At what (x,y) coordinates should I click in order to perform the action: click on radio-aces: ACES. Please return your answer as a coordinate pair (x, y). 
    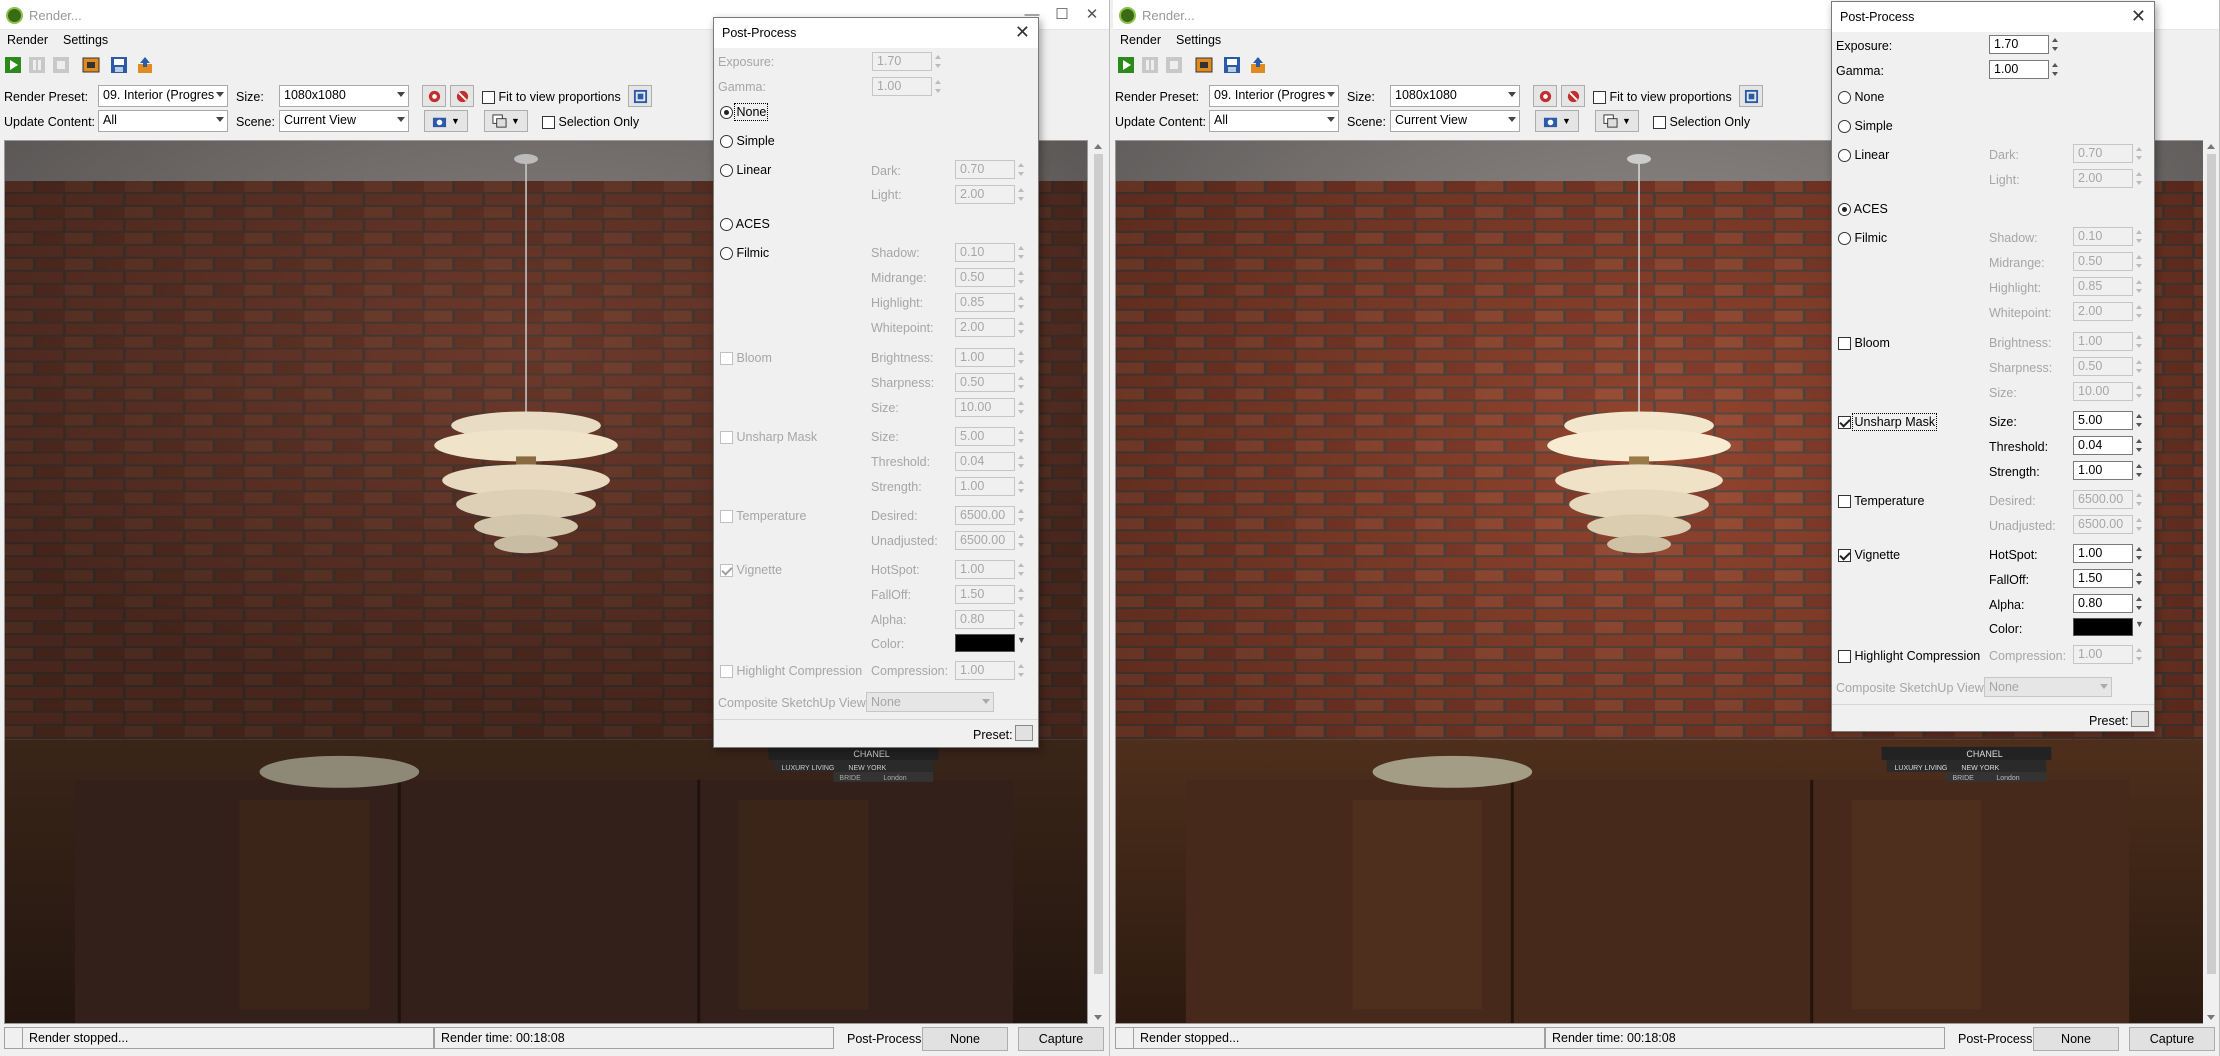
    Looking at the image, I should click on (745, 224).